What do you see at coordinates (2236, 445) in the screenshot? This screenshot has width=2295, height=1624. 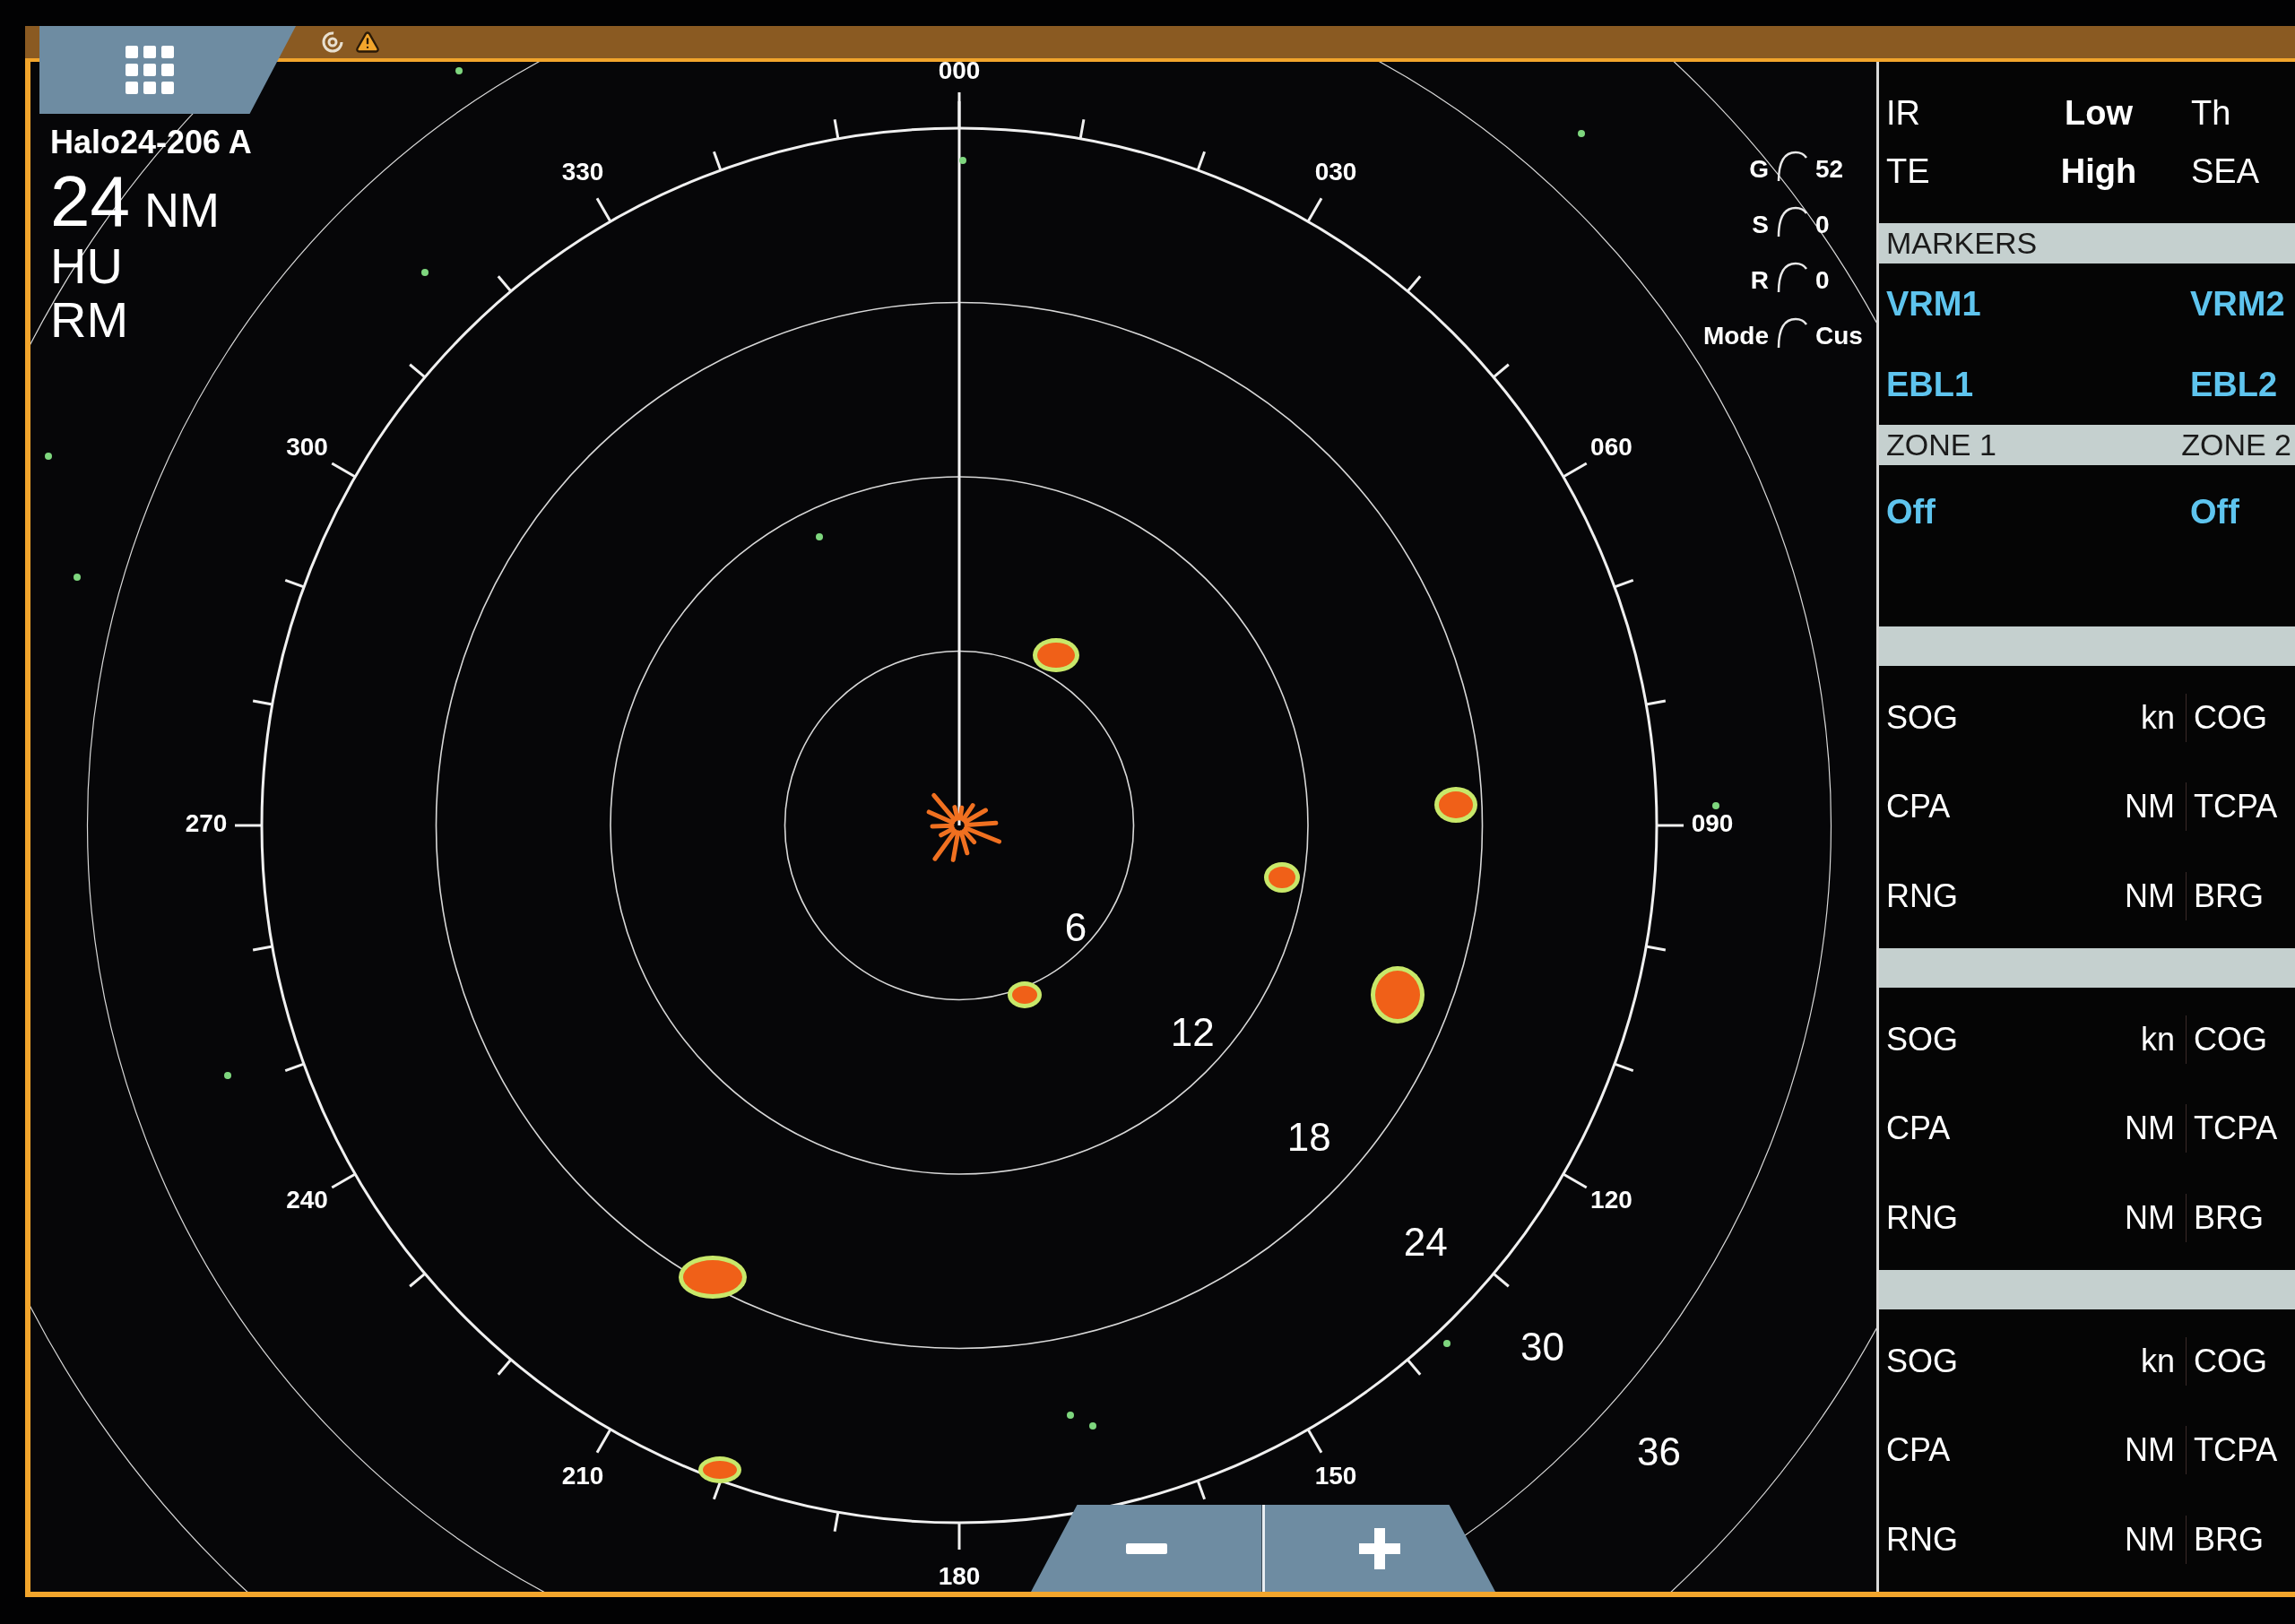 I see `section-header: ZONE 2` at bounding box center [2236, 445].